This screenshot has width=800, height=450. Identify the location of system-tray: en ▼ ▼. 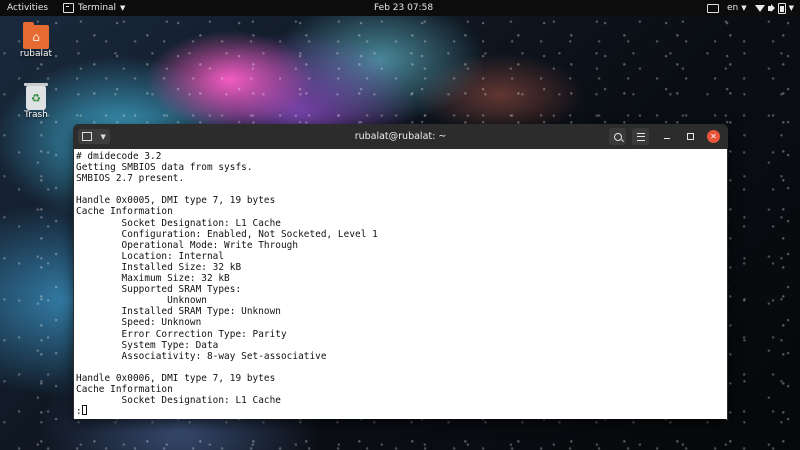
(750, 8).